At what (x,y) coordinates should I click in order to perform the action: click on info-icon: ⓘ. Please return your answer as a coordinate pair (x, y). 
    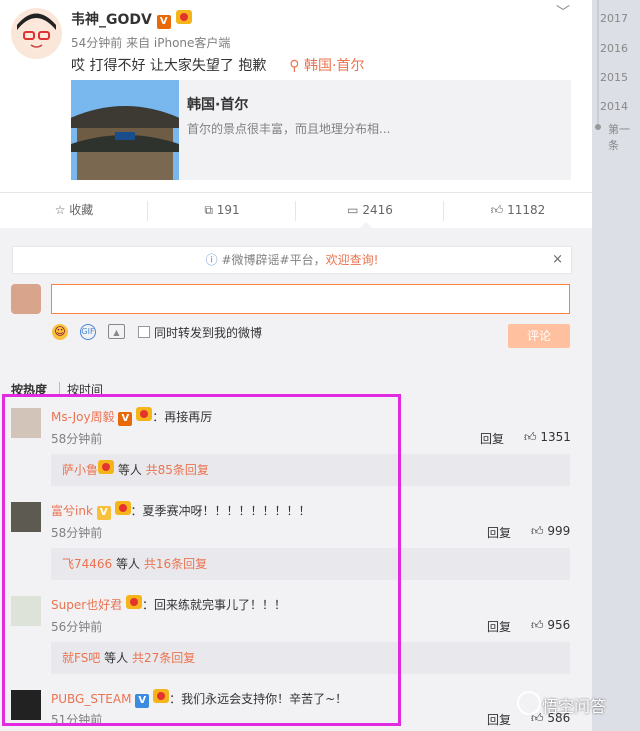
    Looking at the image, I should click on (211, 260).